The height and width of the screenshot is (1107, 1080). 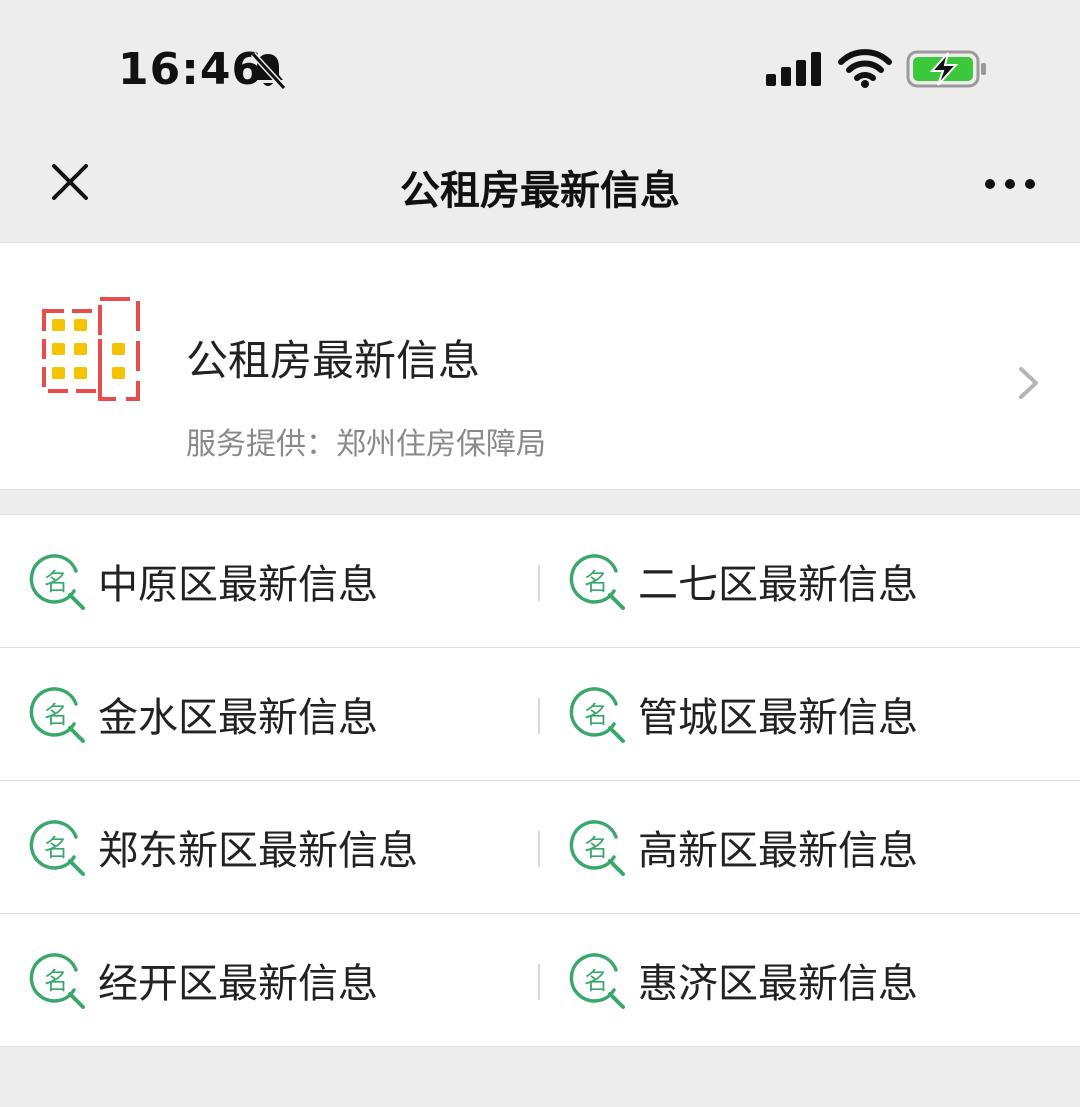 What do you see at coordinates (946, 69) in the screenshot?
I see `battery-charging-icon` at bounding box center [946, 69].